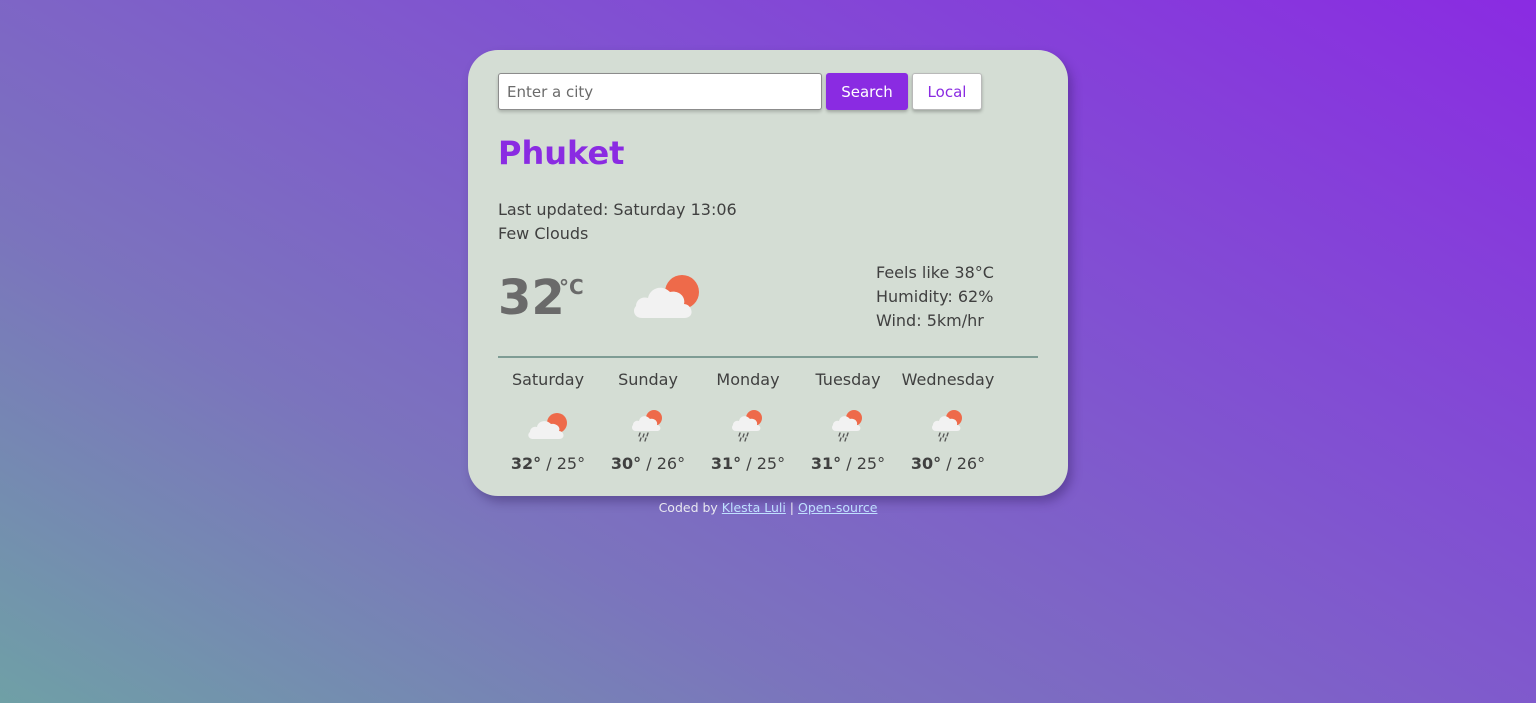  I want to click on feels-like: Feels like 38°C, so click(935, 272).